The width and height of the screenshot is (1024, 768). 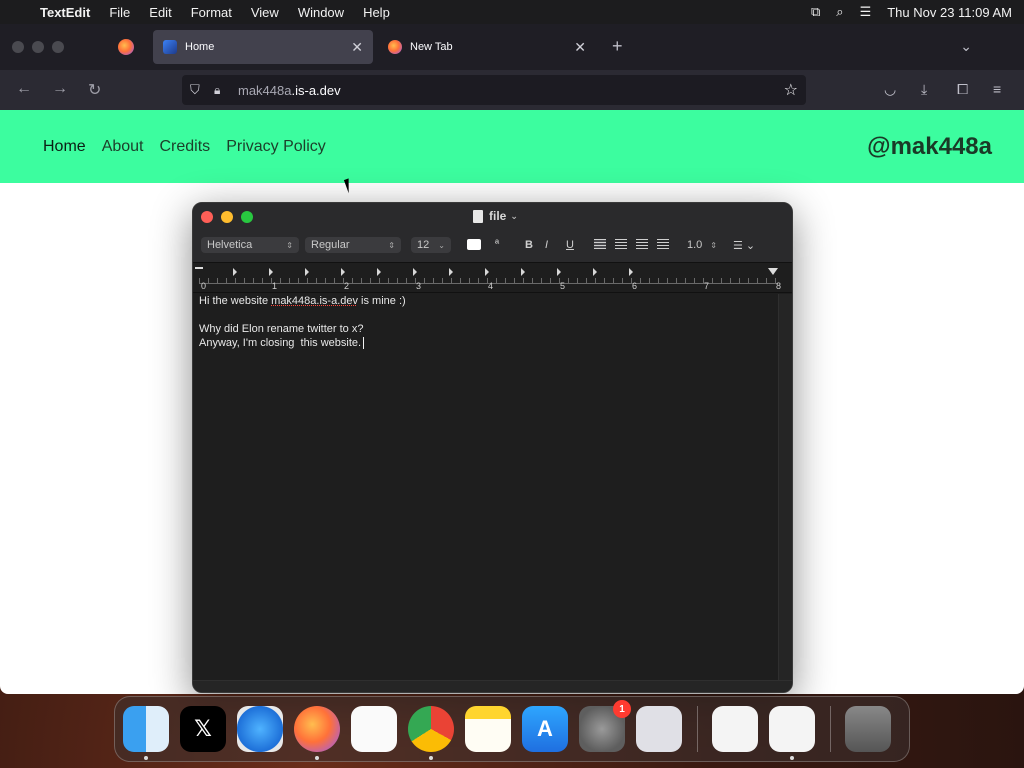 What do you see at coordinates (275, 286) in the screenshot?
I see `ruler-number: 1` at bounding box center [275, 286].